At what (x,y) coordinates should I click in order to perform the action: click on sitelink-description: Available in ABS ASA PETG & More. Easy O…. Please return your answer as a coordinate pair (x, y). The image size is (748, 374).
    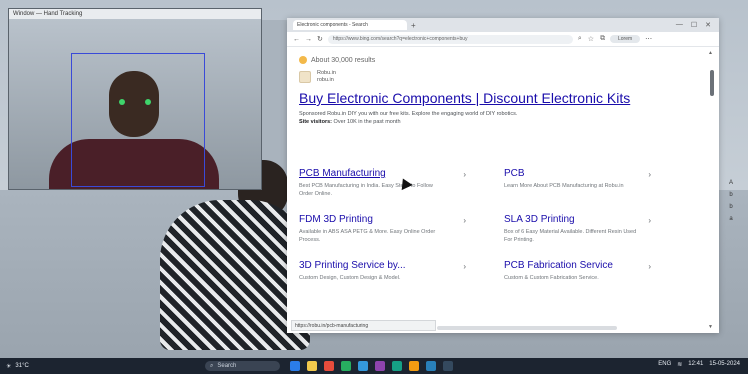
    Looking at the image, I should click on (367, 236).